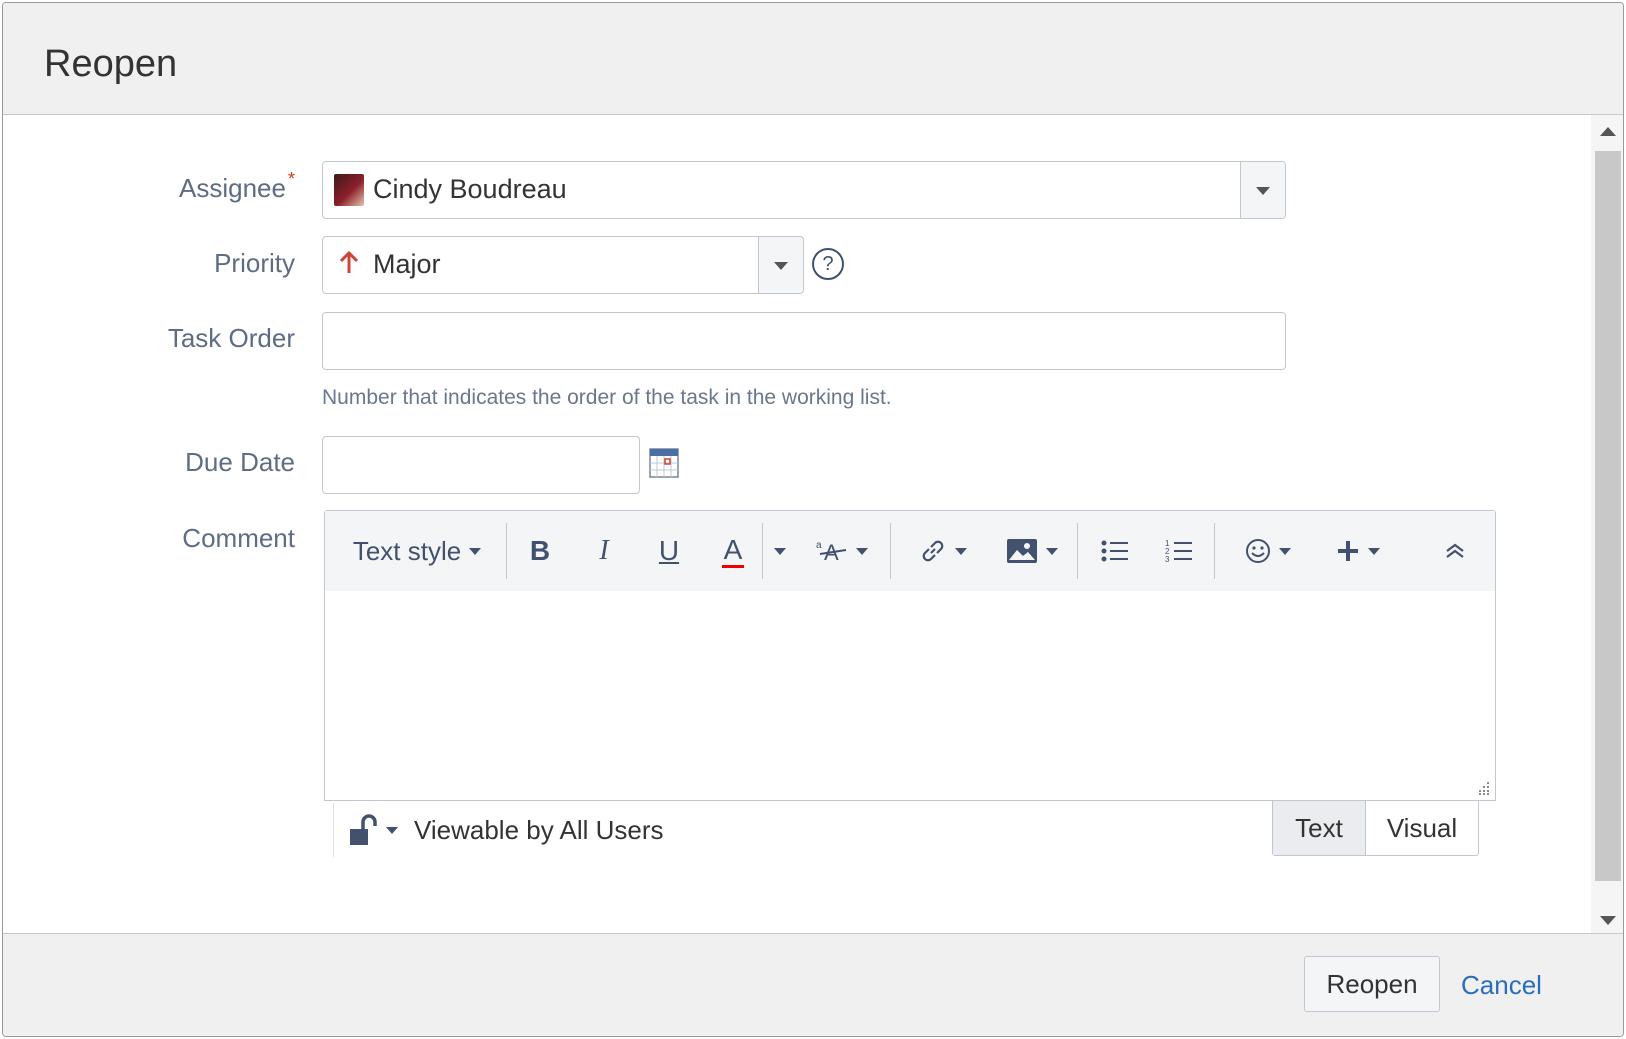 The width and height of the screenshot is (1626, 1039). I want to click on bold-button: B, so click(540, 551).